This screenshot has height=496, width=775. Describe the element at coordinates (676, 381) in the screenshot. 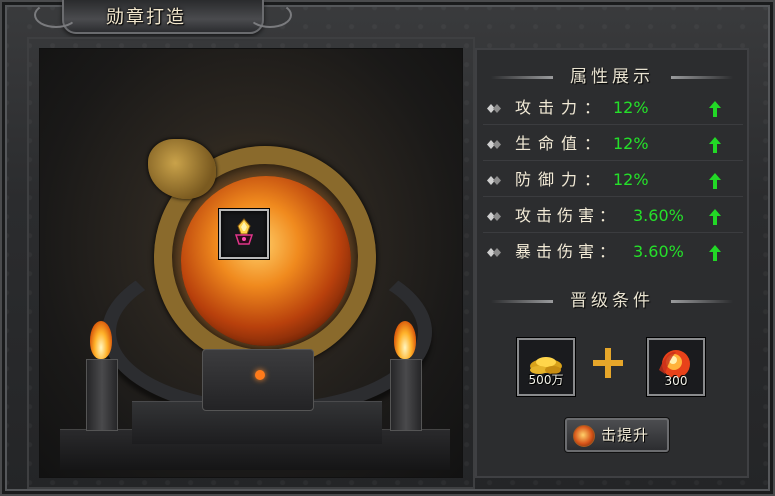

I see `requirement-quantity: 300` at that location.